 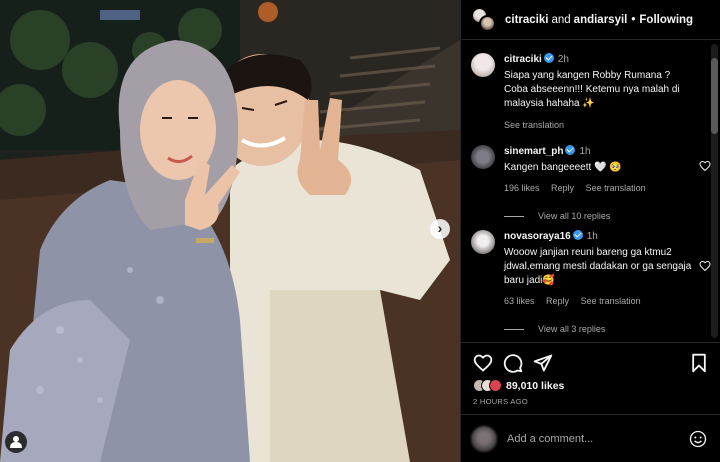 I want to click on post-date: 2 HOURS AGO, so click(x=500, y=401).